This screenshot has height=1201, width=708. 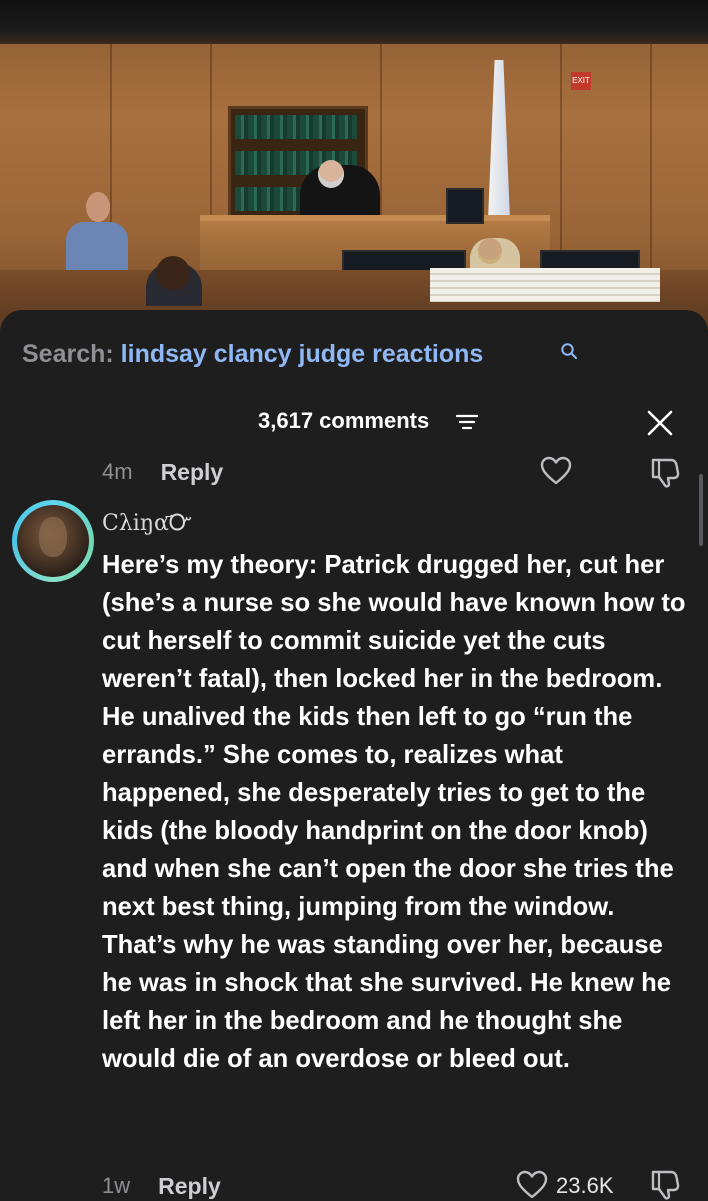 What do you see at coordinates (173, 273) in the screenshot?
I see `lawyer-head` at bounding box center [173, 273].